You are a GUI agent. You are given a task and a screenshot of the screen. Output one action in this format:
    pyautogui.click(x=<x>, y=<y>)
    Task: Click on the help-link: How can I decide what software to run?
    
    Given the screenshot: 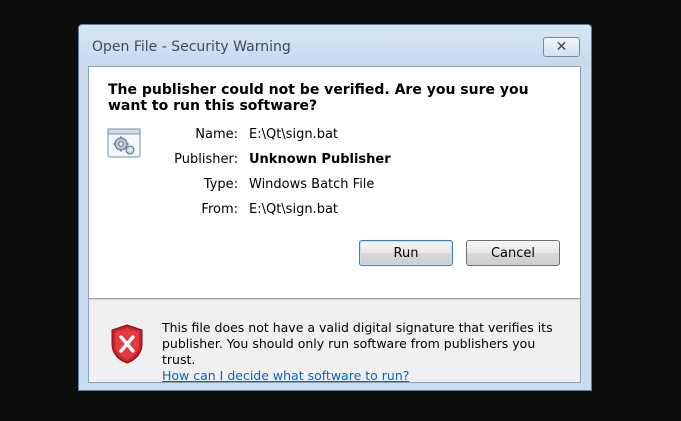 What is the action you would take?
    pyautogui.click(x=285, y=375)
    